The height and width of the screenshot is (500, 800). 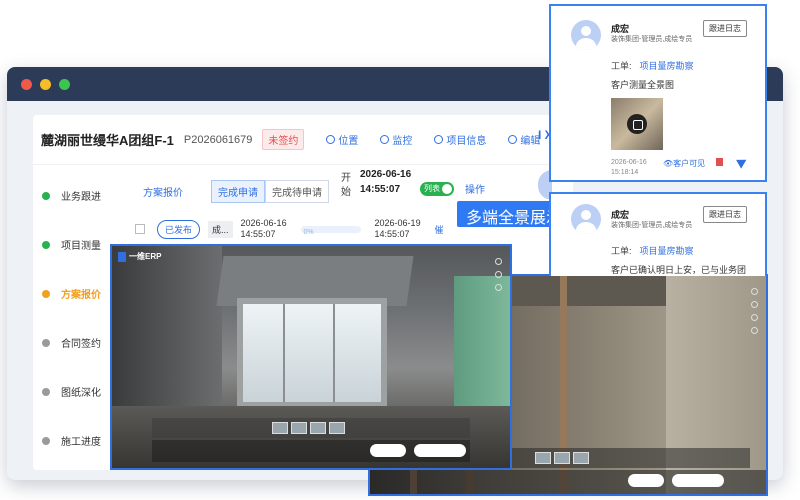 What do you see at coordinates (524, 139) in the screenshot?
I see `edit-link: 编辑` at bounding box center [524, 139].